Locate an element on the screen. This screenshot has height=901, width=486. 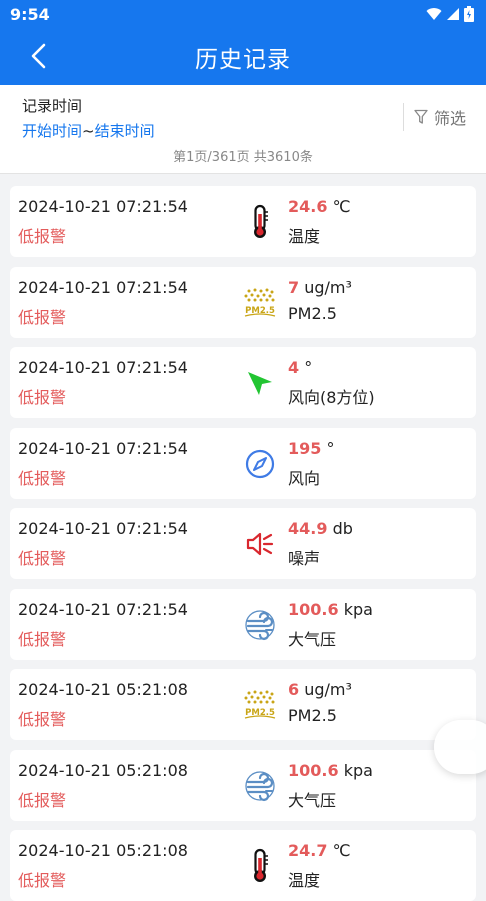
reading-value: 24.6 is located at coordinates (308, 206).